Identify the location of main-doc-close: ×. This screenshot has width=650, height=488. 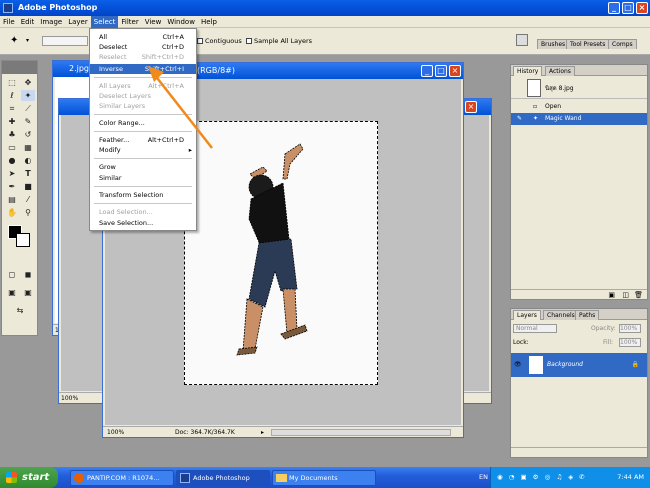
(455, 71).